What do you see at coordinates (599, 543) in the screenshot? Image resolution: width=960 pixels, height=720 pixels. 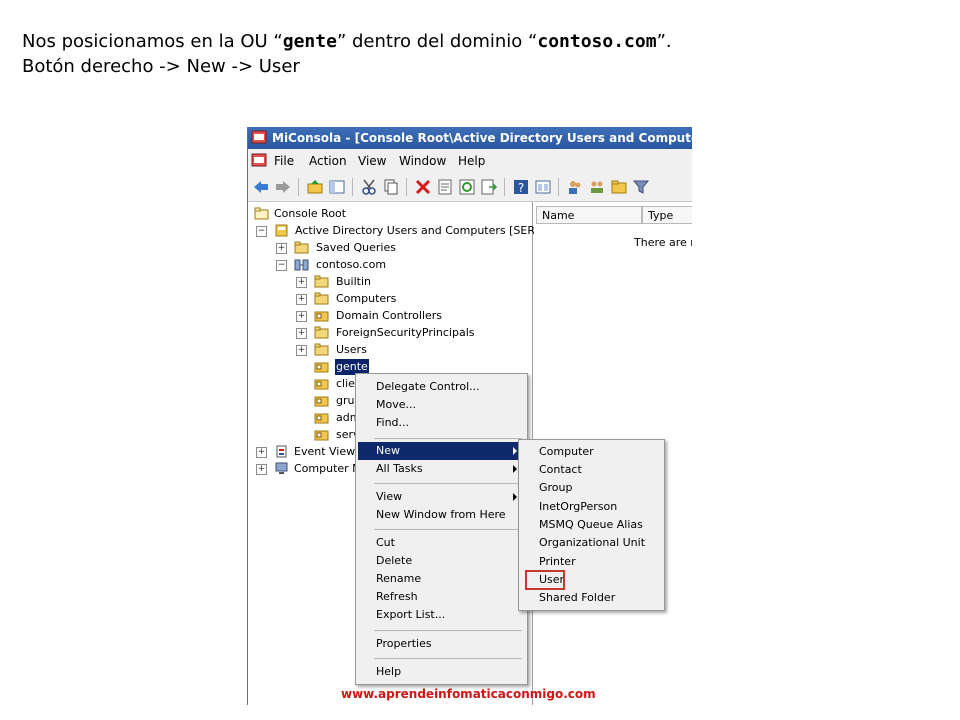 I see `submenu-item-organizational-unit: Organizational Unit` at bounding box center [599, 543].